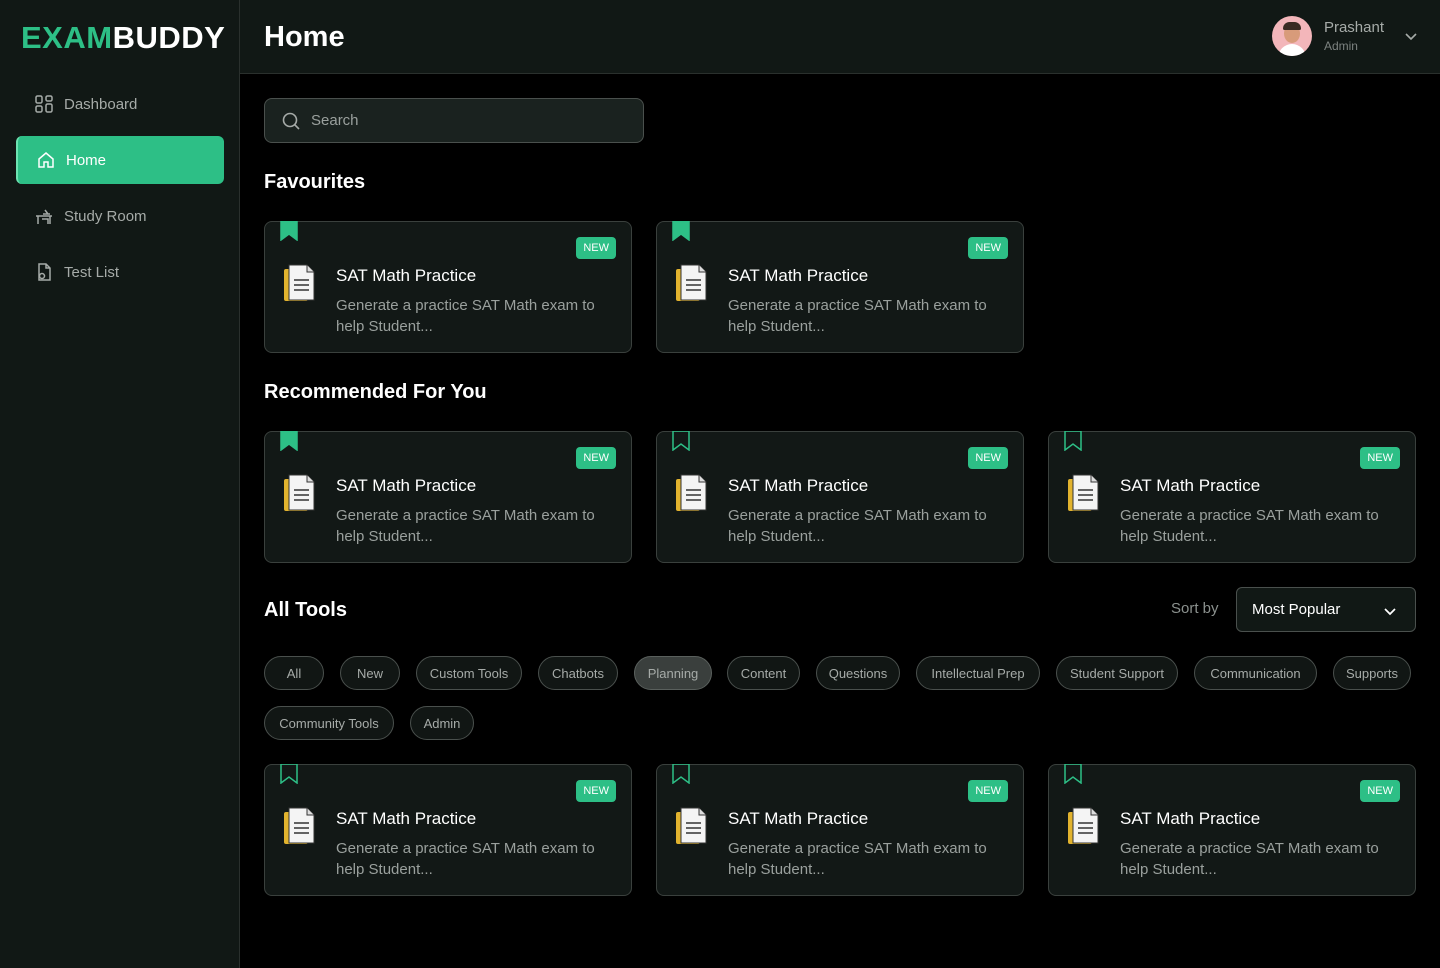  Describe the element at coordinates (105, 216) in the screenshot. I see `sidebar-item-label: Study Room` at that location.